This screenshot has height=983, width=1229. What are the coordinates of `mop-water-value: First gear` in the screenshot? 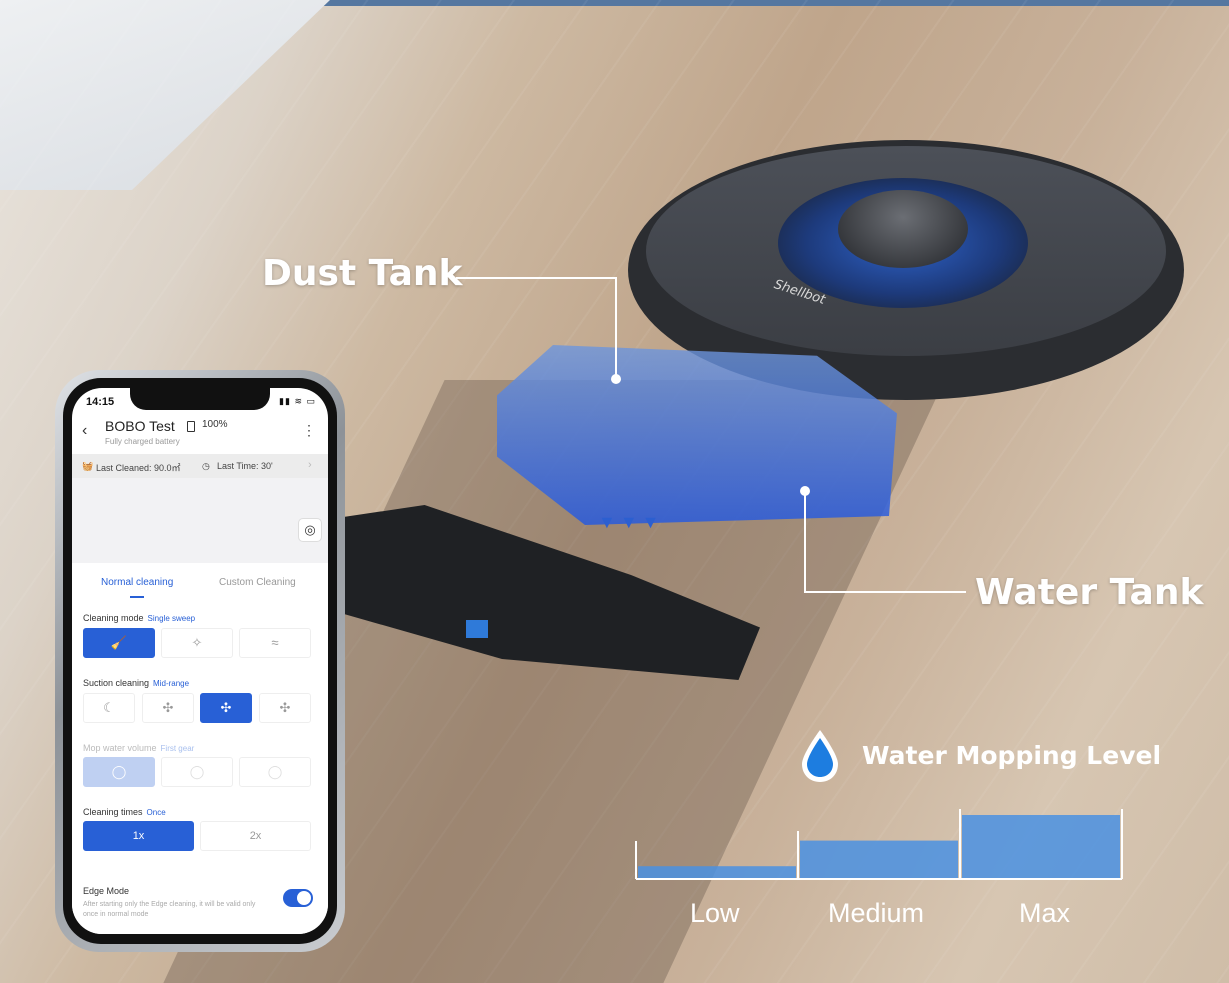 It's located at (177, 748).